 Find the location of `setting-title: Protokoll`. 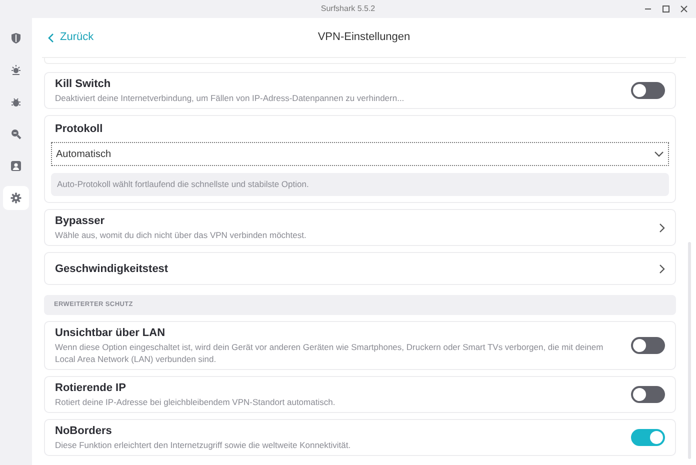

setting-title: Protokoll is located at coordinates (79, 129).